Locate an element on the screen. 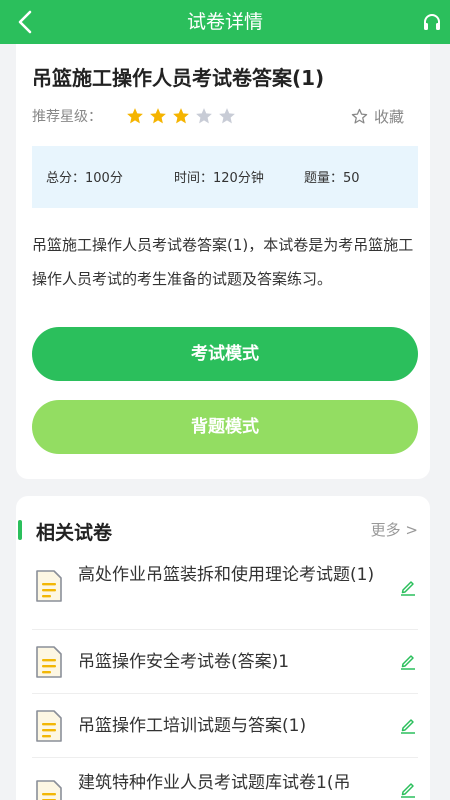 The width and height of the screenshot is (450, 800). rating-stars is located at coordinates (183, 116).